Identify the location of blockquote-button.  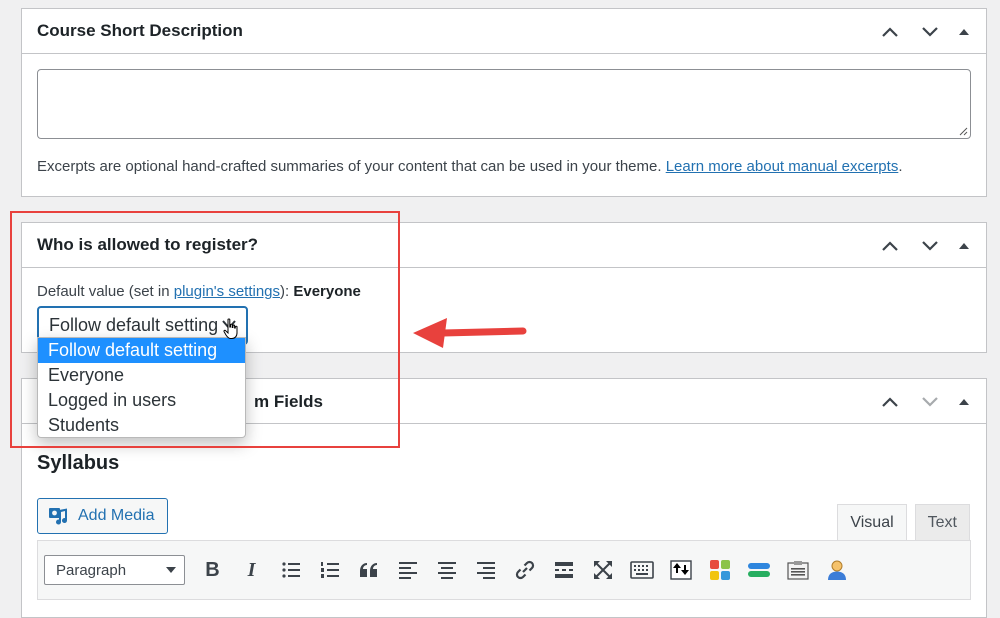
(368, 570).